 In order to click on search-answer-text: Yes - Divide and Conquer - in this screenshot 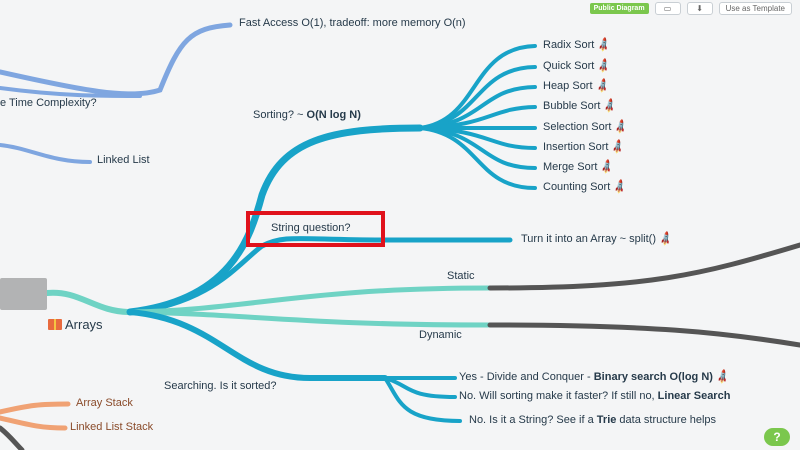, I will do `click(526, 377)`.